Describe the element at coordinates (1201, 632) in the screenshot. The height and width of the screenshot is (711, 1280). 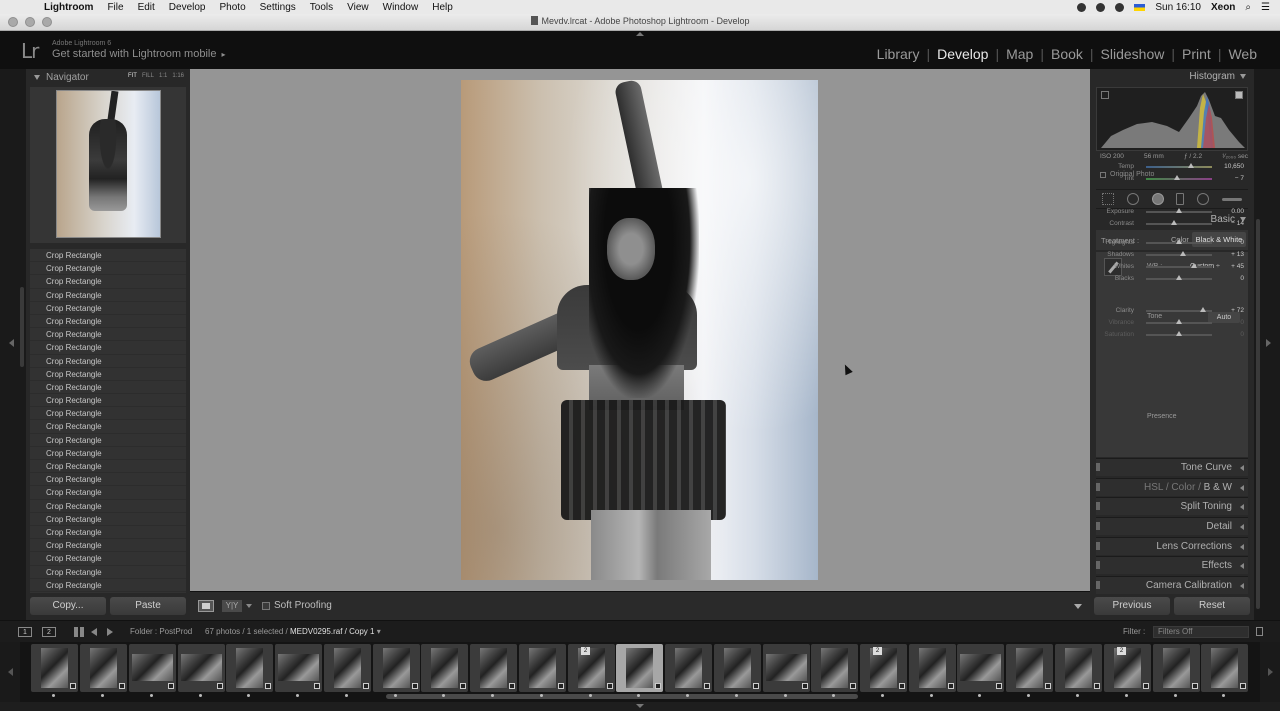
I see `filter-select: Filters Off` at that location.